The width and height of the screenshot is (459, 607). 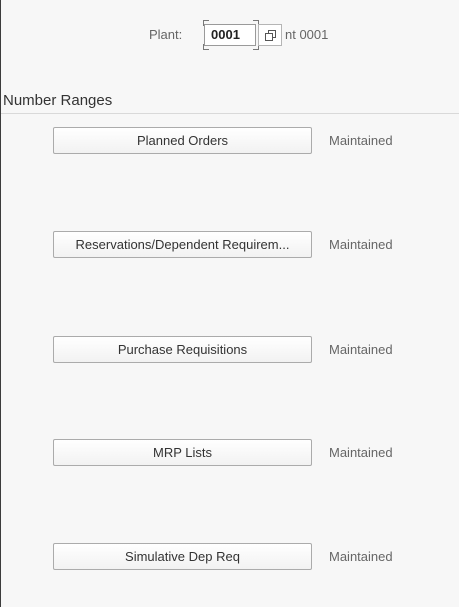 I want to click on number-range-row-planned-orders: Planned Orders Maintained, so click(x=230, y=141).